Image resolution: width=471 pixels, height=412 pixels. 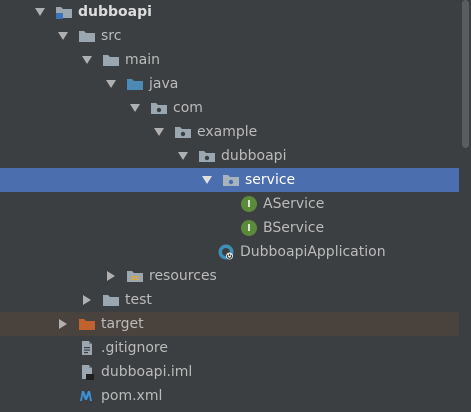 I want to click on source-folder-icon, so click(x=135, y=84).